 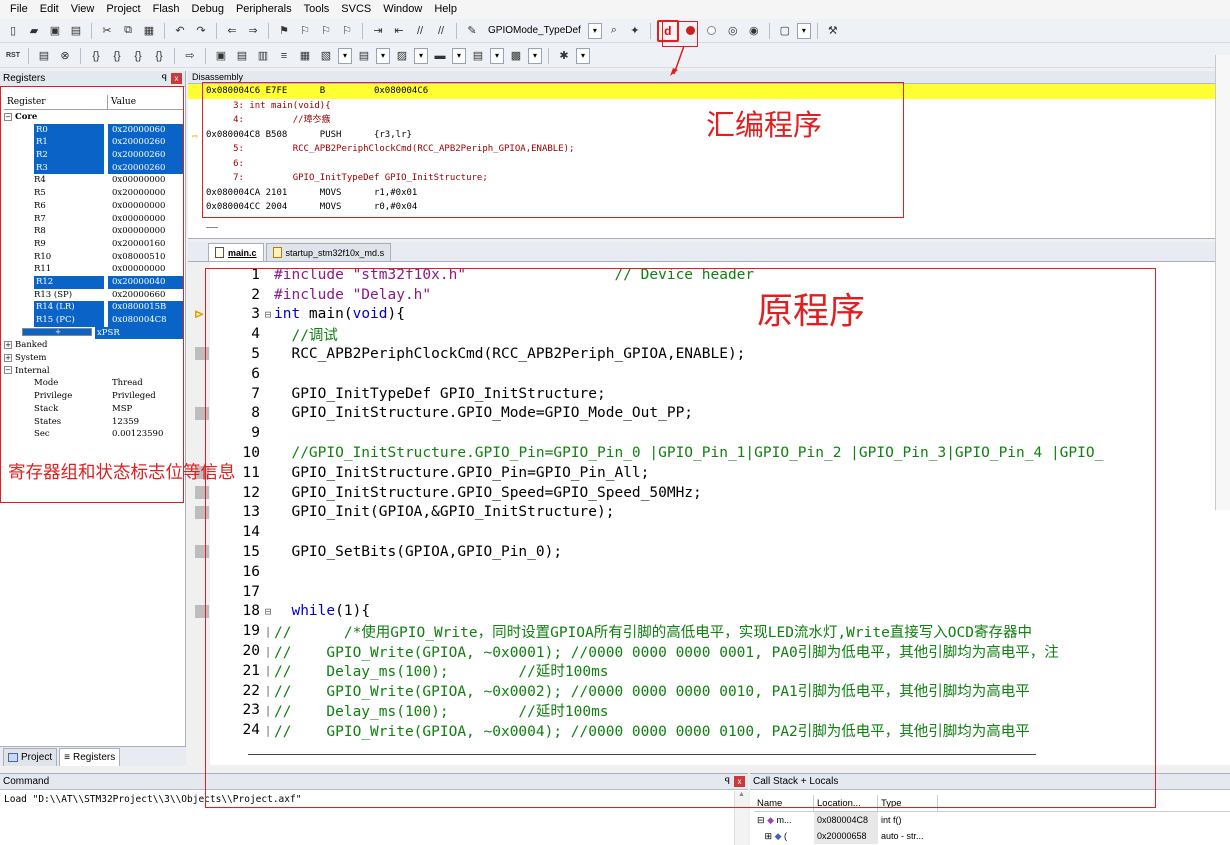 I want to click on menu-debug: Debug, so click(x=208, y=9).